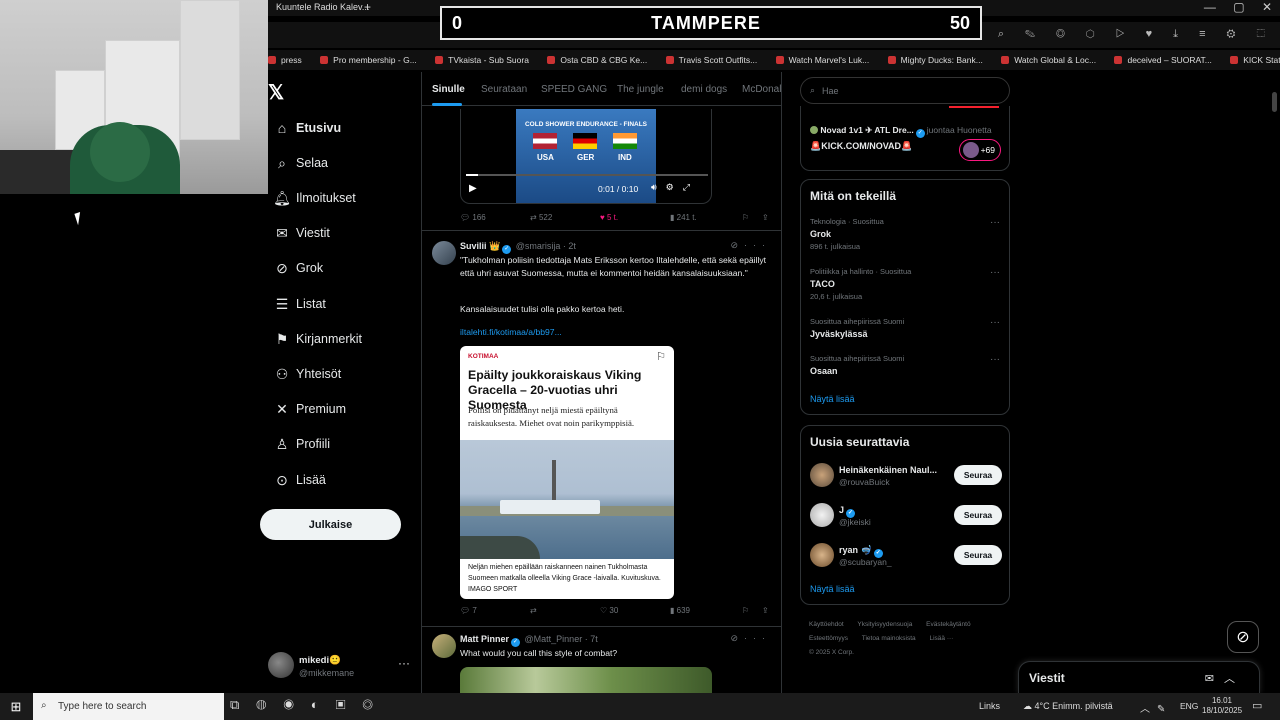 This screenshot has width=1280, height=720. I want to click on video-progress-bar, so click(587, 175).